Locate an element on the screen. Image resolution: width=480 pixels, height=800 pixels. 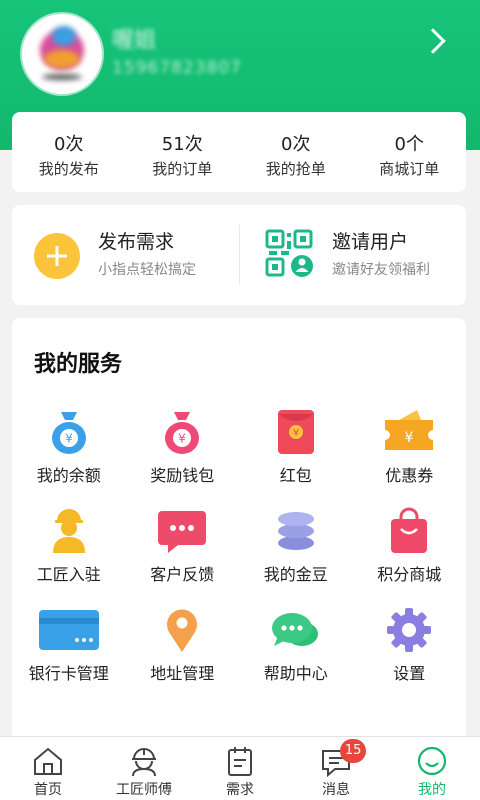
service-label: 优惠券 is located at coordinates (409, 475).